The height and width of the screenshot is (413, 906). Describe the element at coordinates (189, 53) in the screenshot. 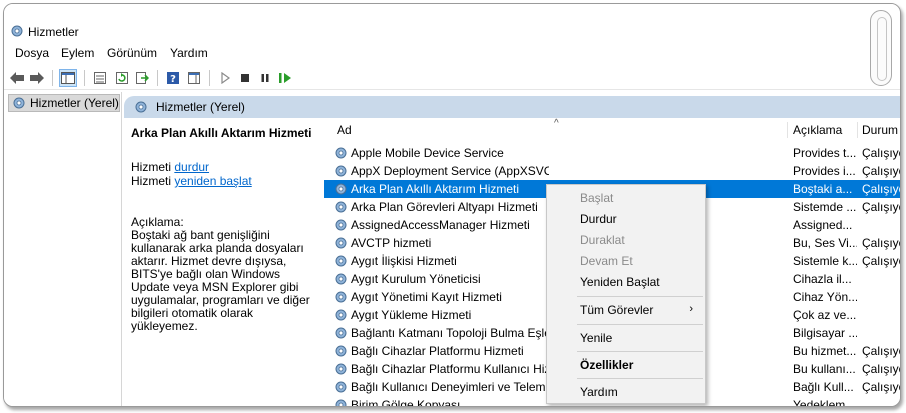

I see `menu-help: Yardım` at that location.